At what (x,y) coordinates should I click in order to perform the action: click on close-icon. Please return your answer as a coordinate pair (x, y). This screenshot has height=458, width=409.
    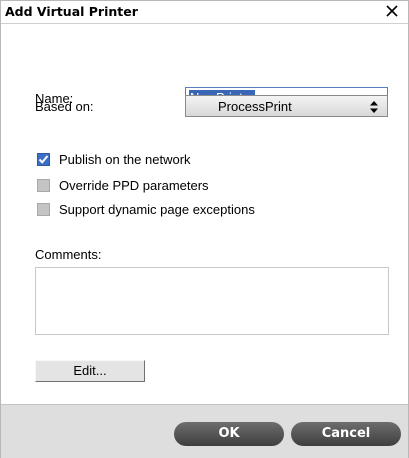
    Looking at the image, I should click on (392, 11).